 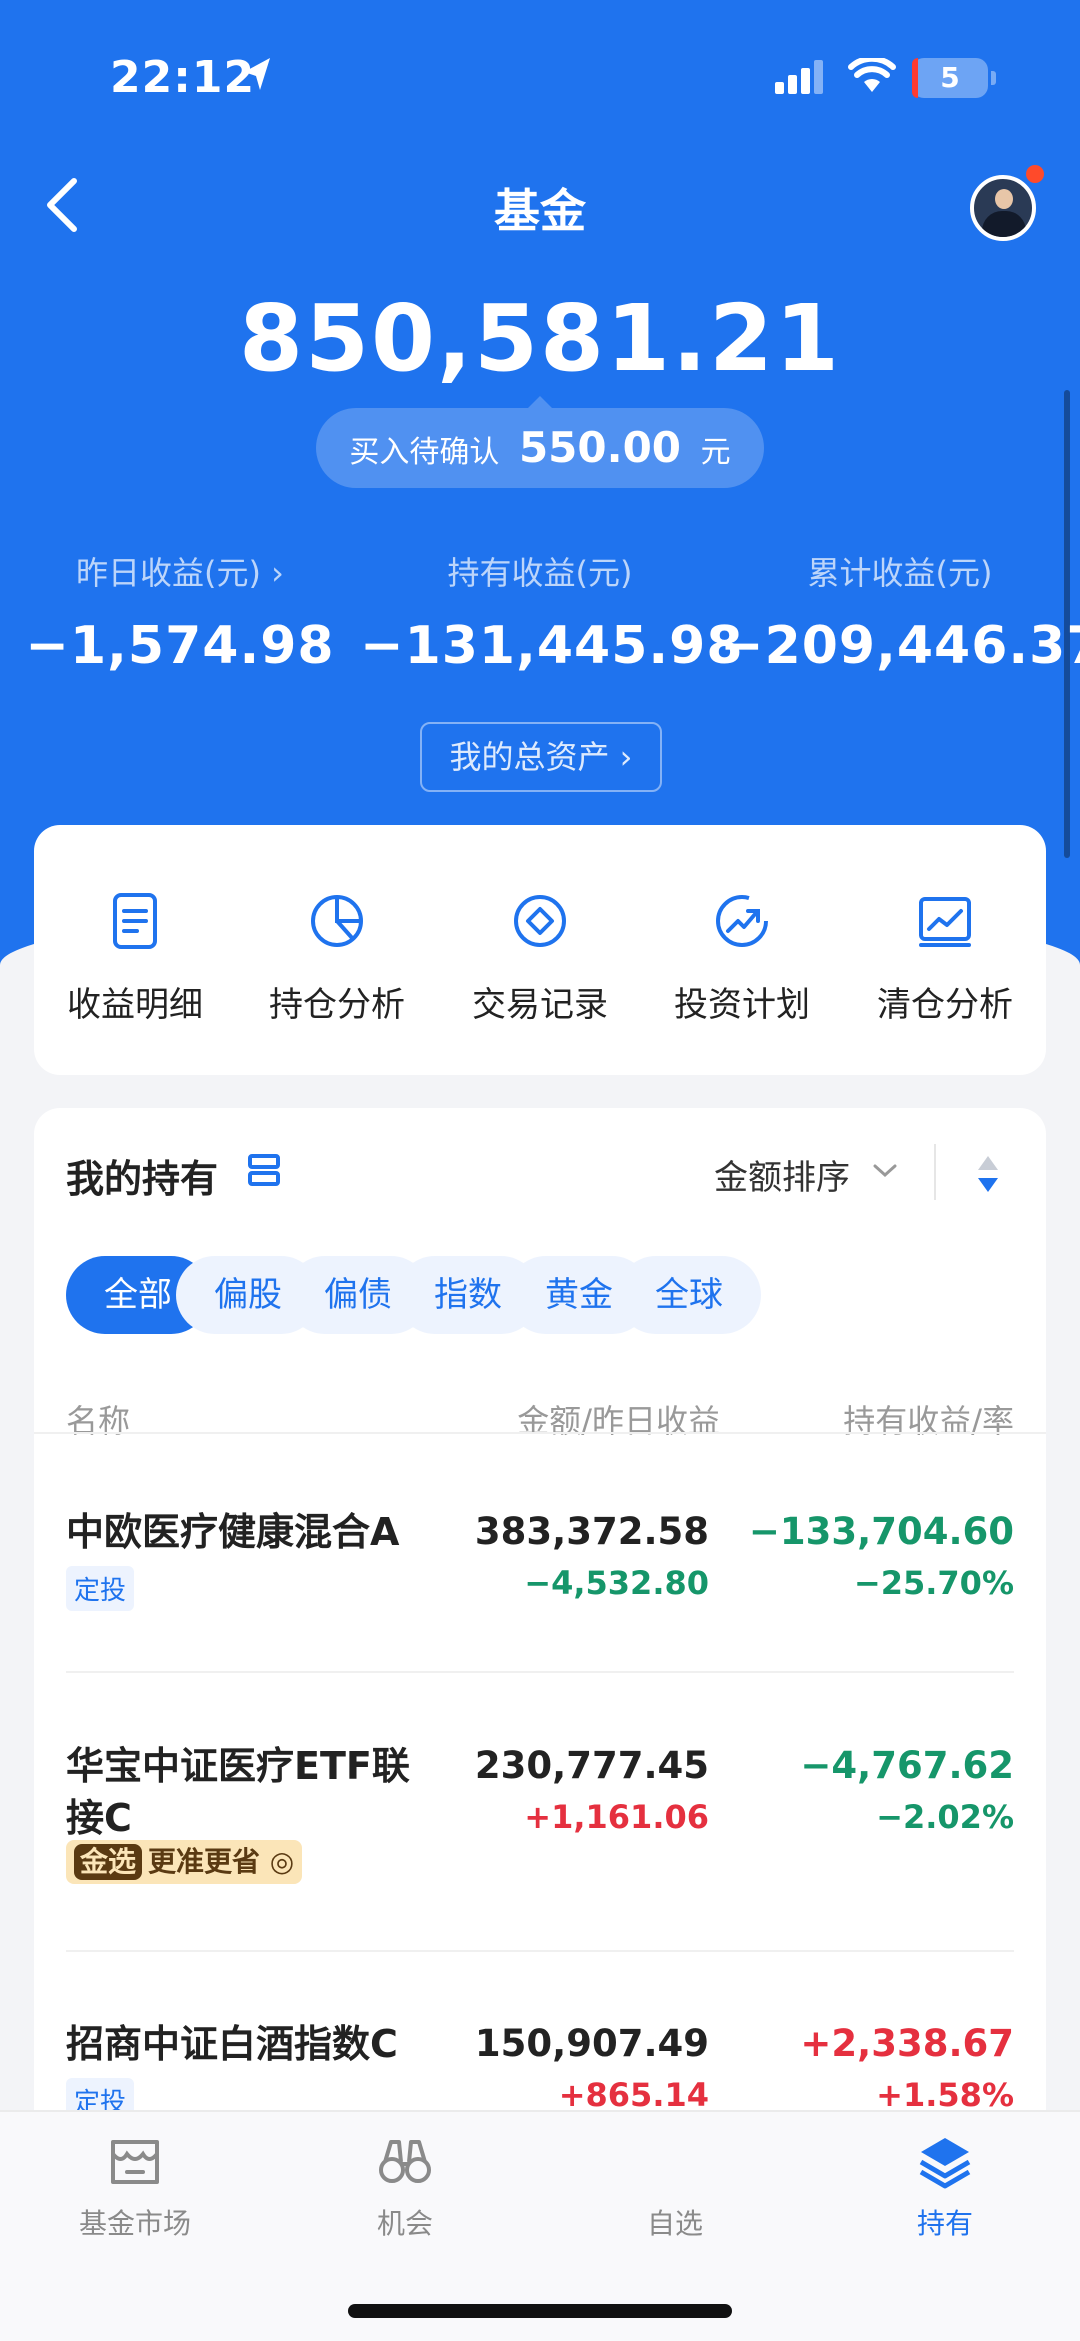 I want to click on stat-holding: 持有收益(元) −131,445.98, so click(x=552, y=612).